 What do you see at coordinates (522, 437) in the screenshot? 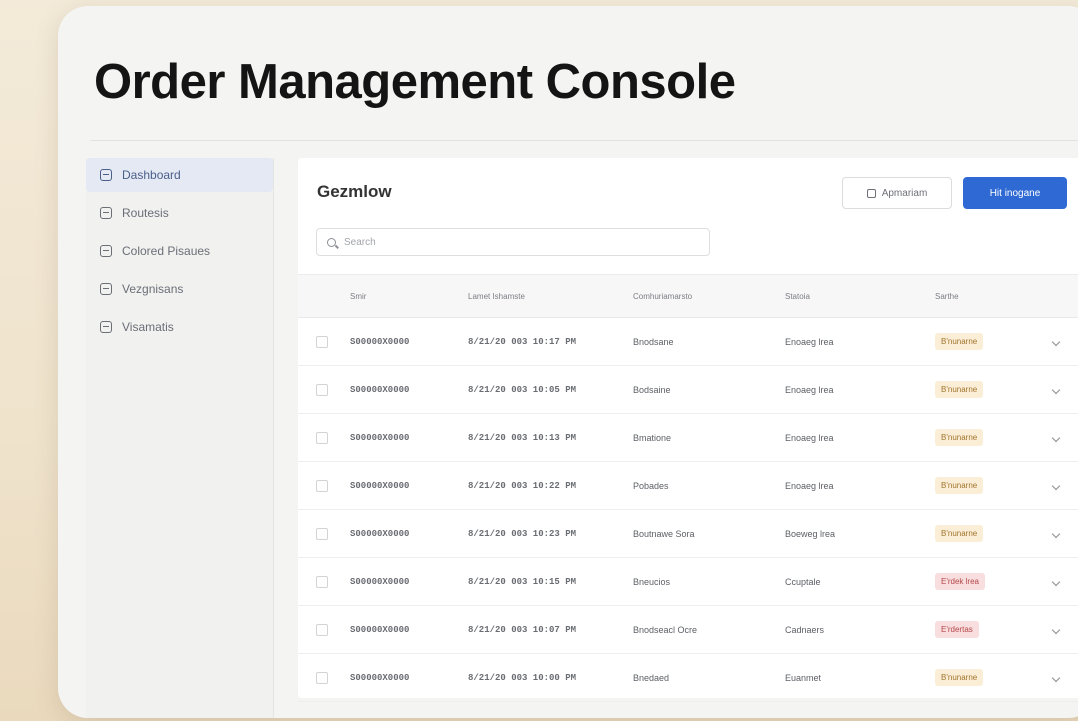
I see `order-date: 8/21/20 003 10:13 PM` at bounding box center [522, 437].